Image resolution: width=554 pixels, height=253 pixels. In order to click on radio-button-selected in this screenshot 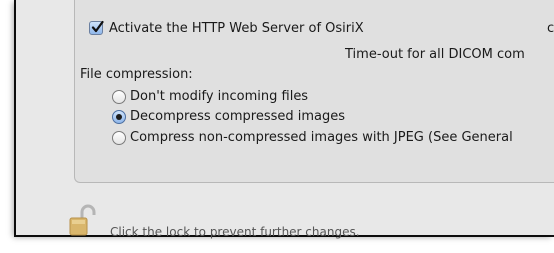, I will do `click(119, 117)`.